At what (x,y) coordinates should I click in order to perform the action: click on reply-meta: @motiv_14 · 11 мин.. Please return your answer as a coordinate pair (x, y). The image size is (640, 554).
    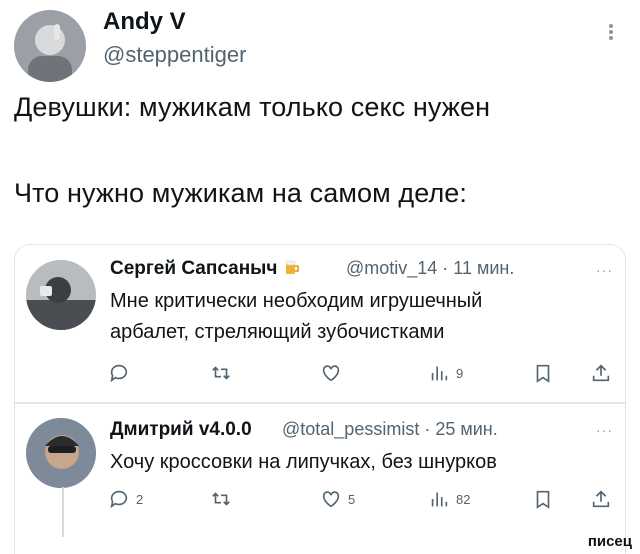
    Looking at the image, I should click on (430, 268).